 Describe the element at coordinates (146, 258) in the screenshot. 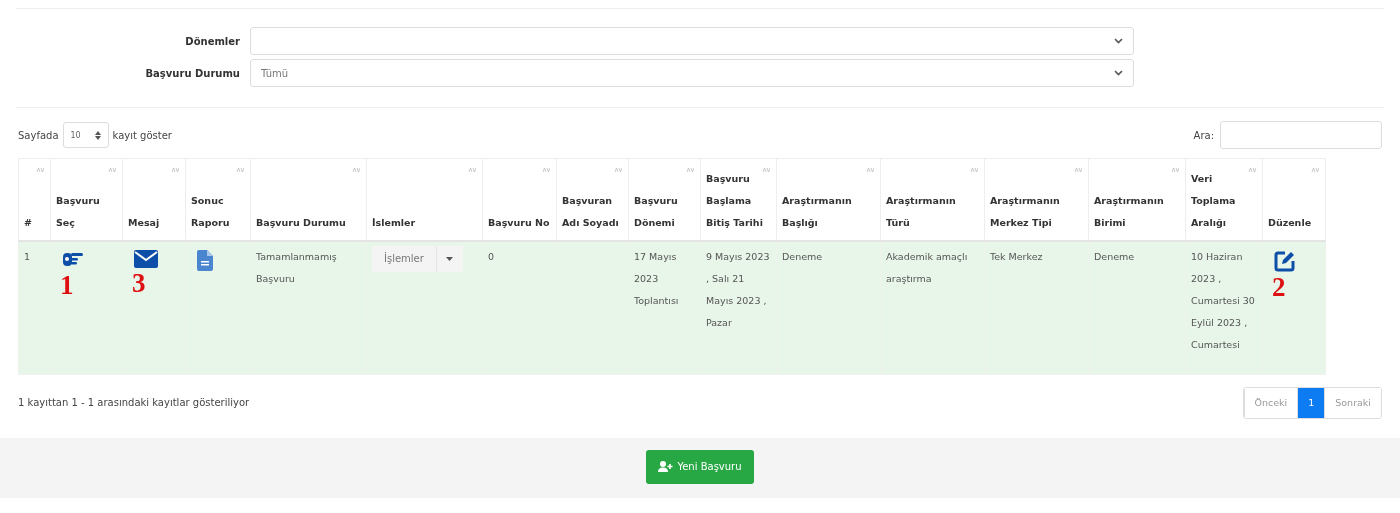

I see `envelope-icon` at that location.